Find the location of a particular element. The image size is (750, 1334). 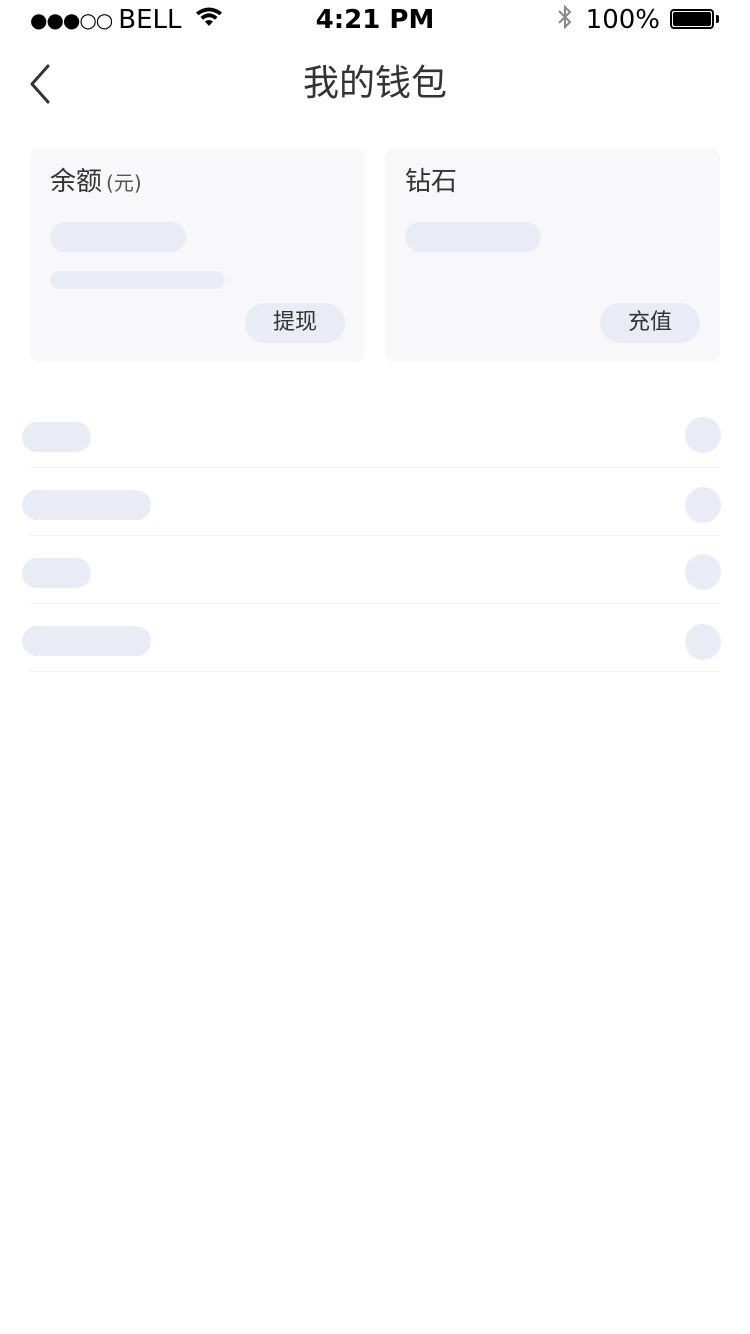

balance-card: 余额 (元) 提现 is located at coordinates (197, 255).